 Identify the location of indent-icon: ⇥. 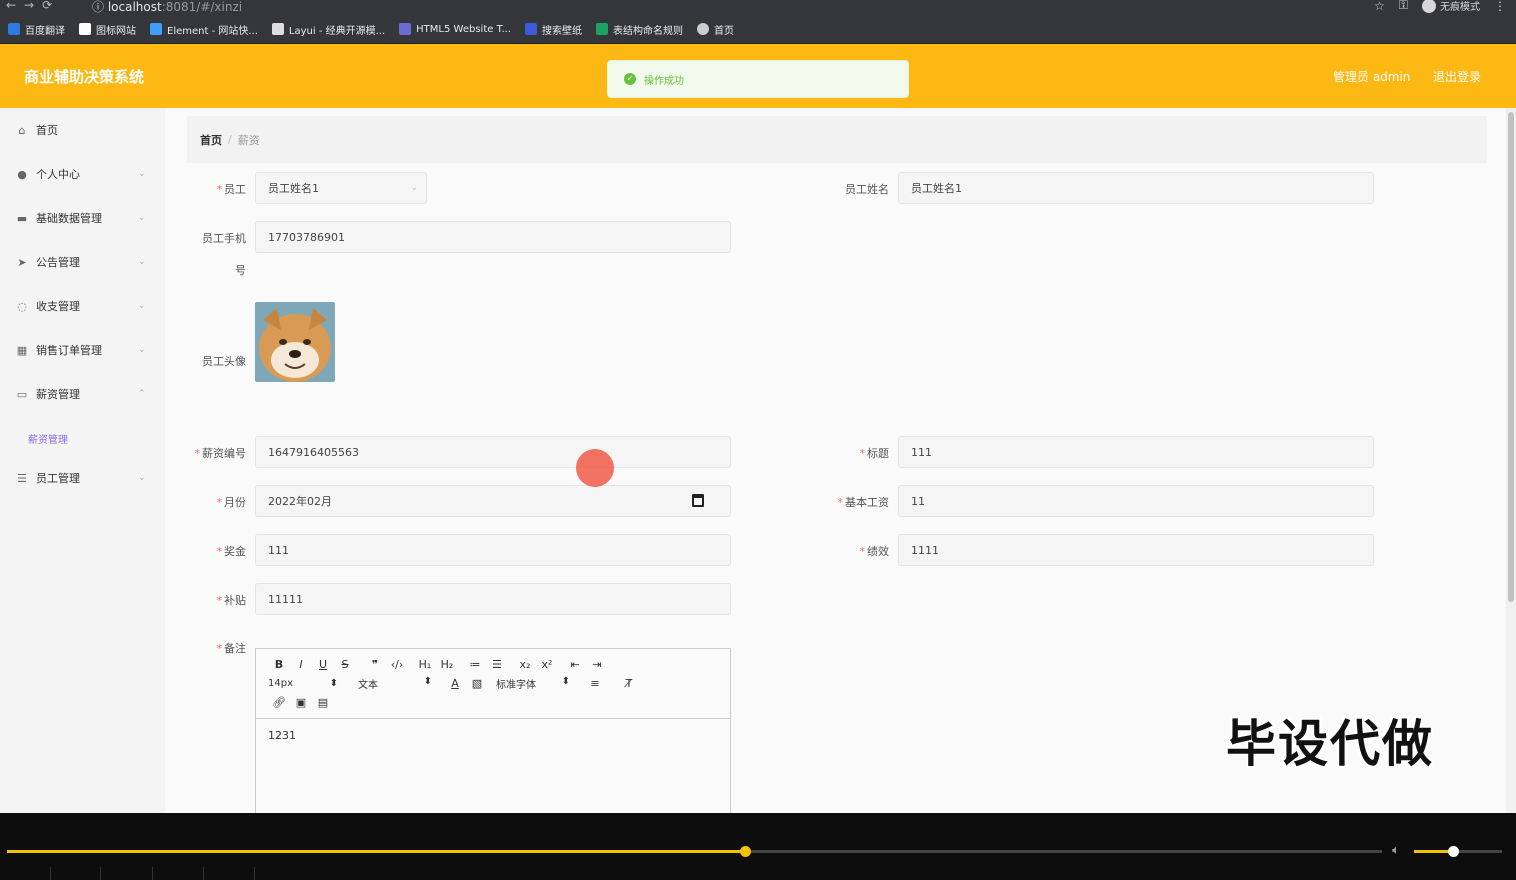
(597, 664).